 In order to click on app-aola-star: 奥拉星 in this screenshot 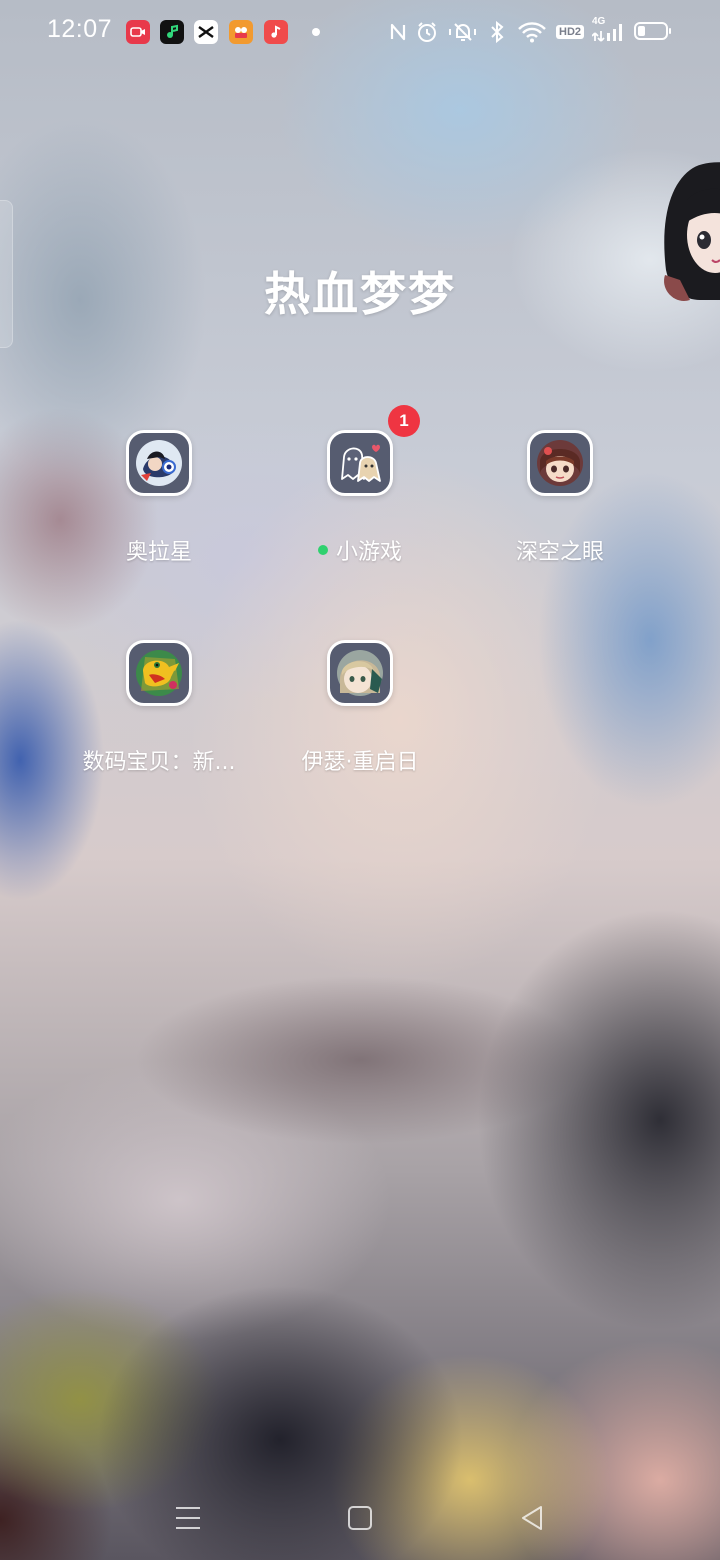, I will do `click(159, 498)`.